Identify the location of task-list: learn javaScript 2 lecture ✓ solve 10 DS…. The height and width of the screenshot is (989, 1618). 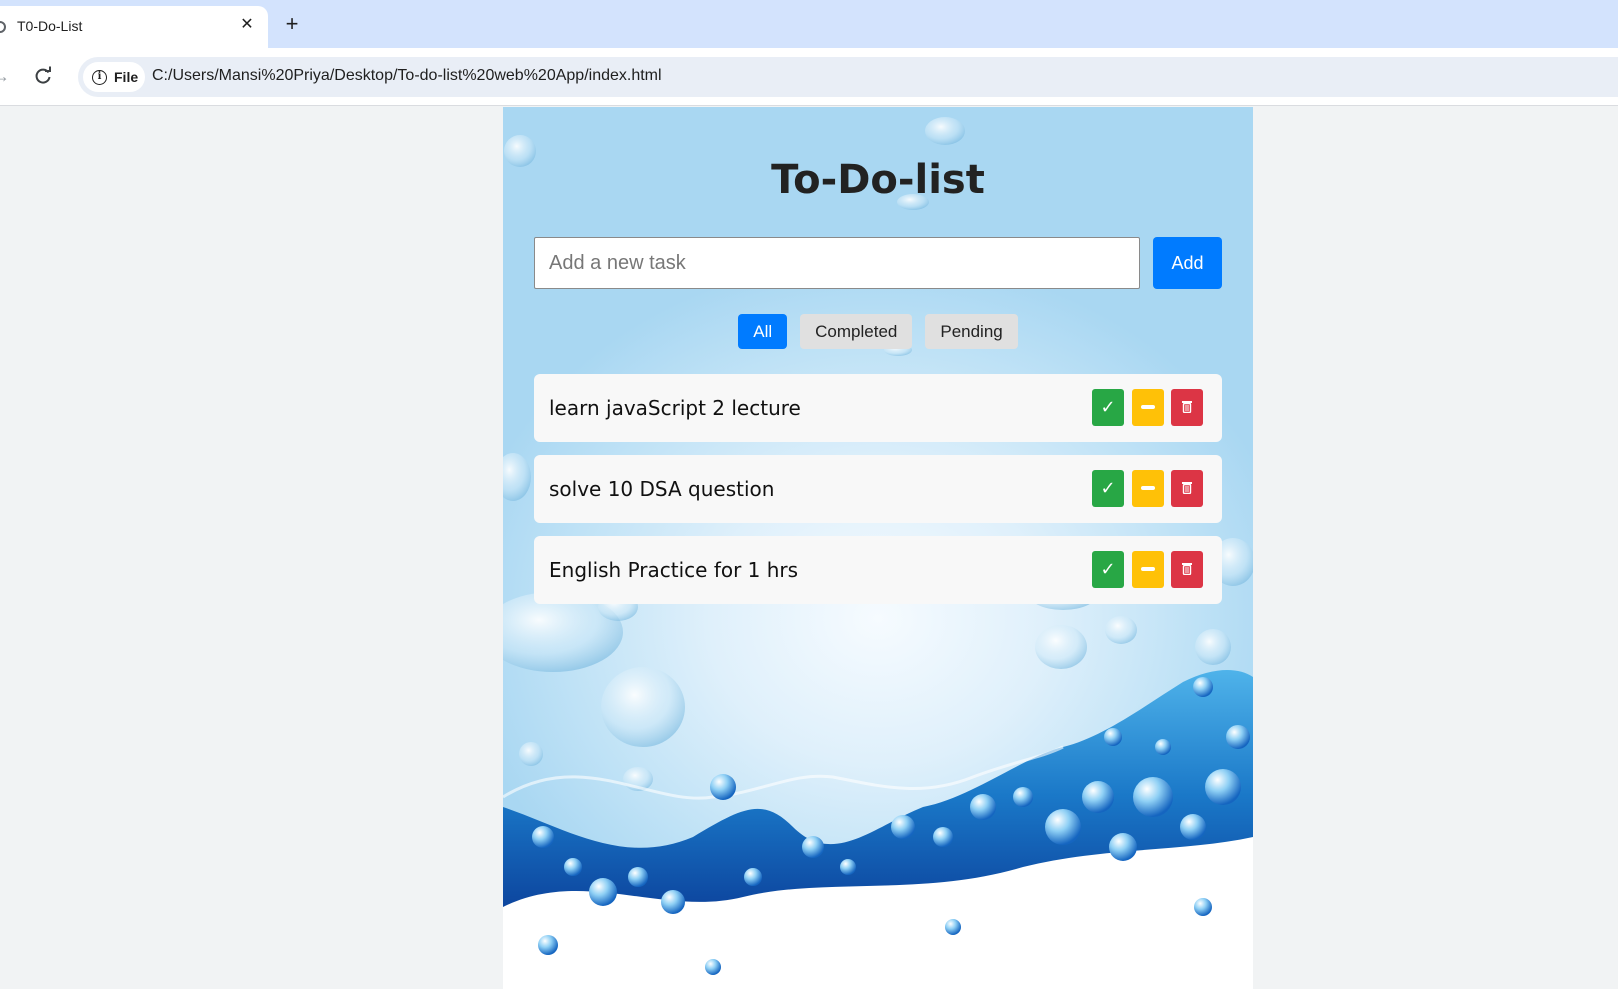
(878, 495).